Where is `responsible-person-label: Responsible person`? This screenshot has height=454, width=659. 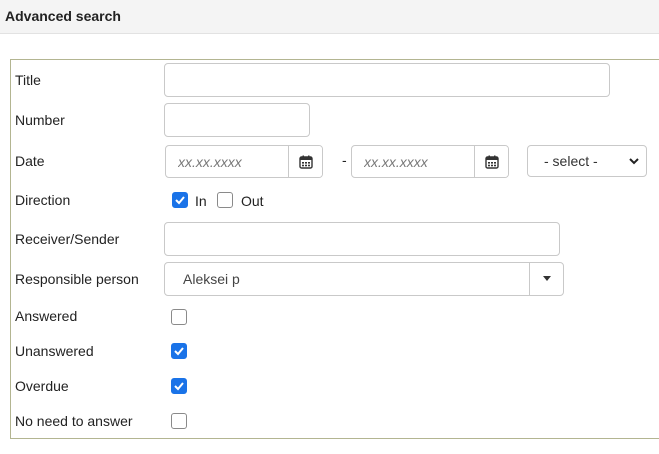
responsible-person-label: Responsible person is located at coordinates (77, 279).